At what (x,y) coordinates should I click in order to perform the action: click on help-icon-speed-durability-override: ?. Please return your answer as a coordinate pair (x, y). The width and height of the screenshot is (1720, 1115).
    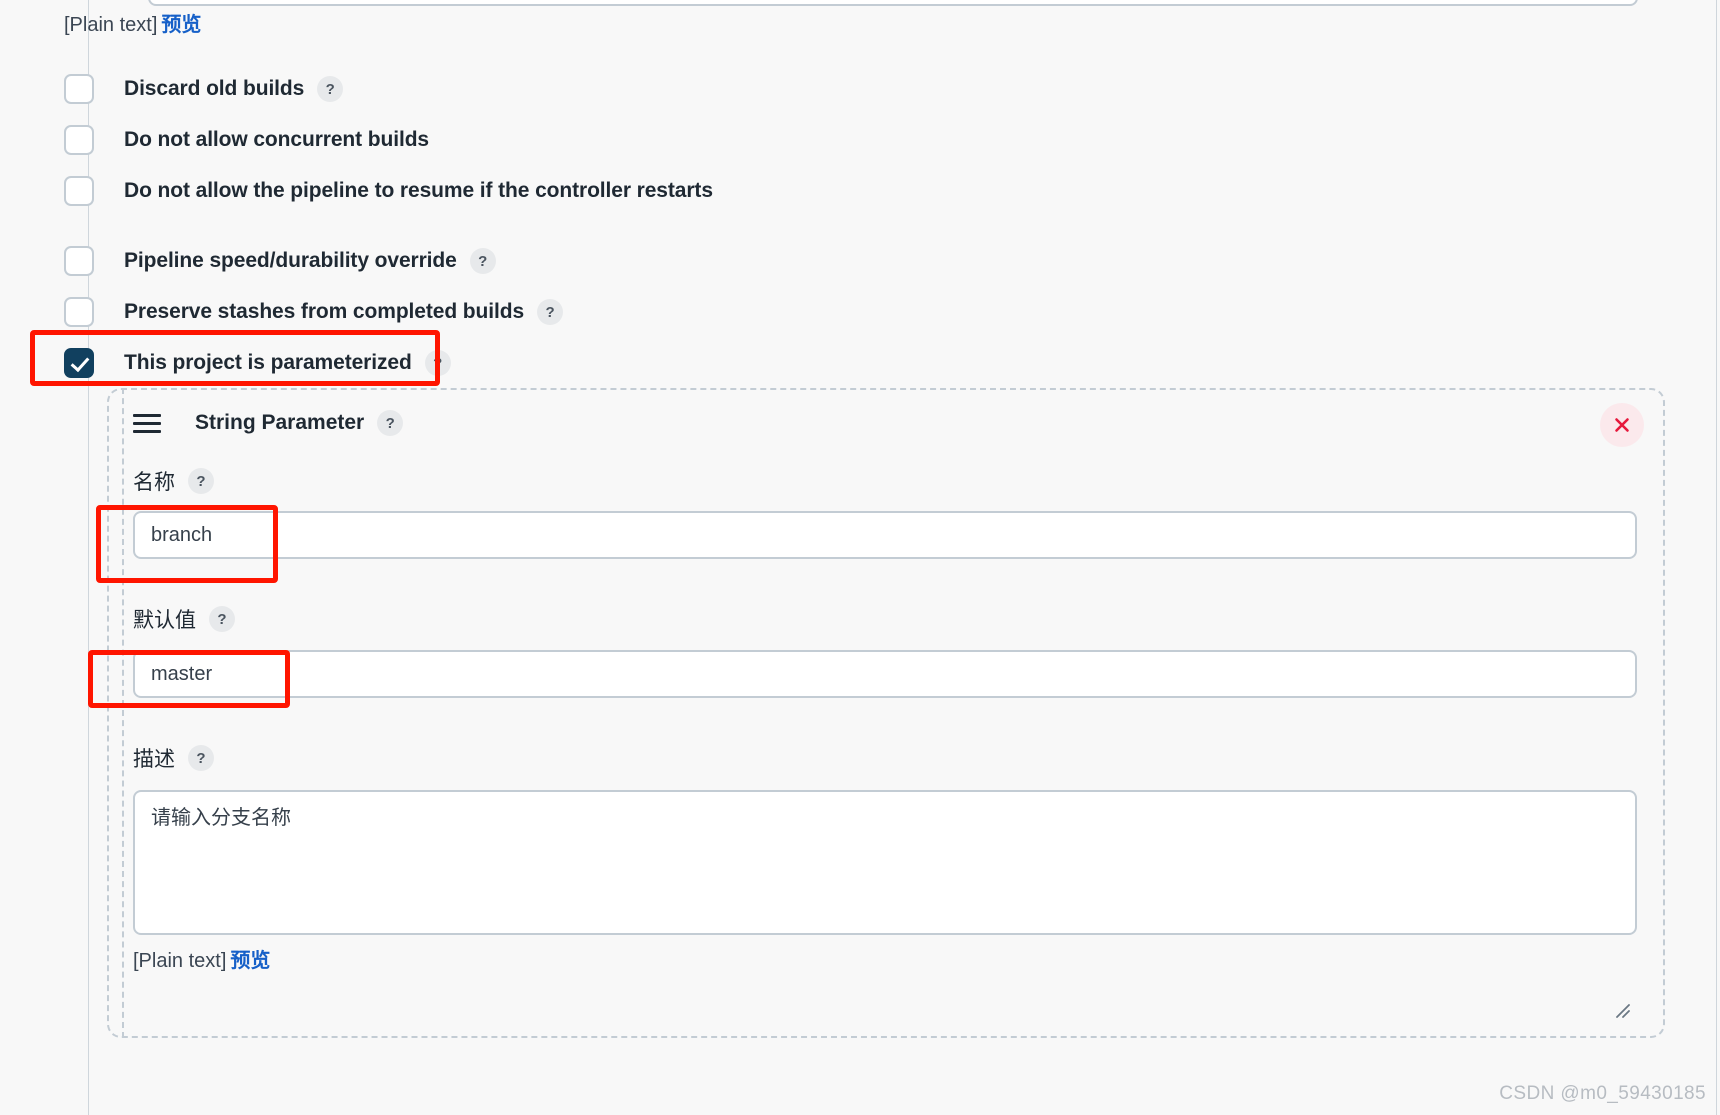
    Looking at the image, I should click on (482, 261).